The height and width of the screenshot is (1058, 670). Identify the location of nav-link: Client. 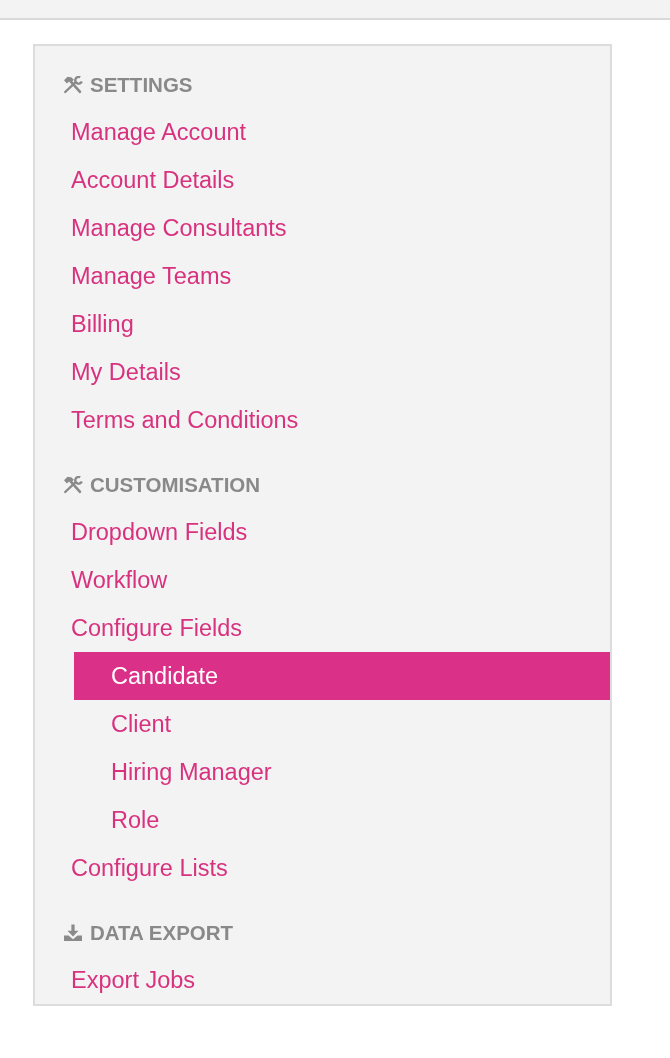
(141, 724).